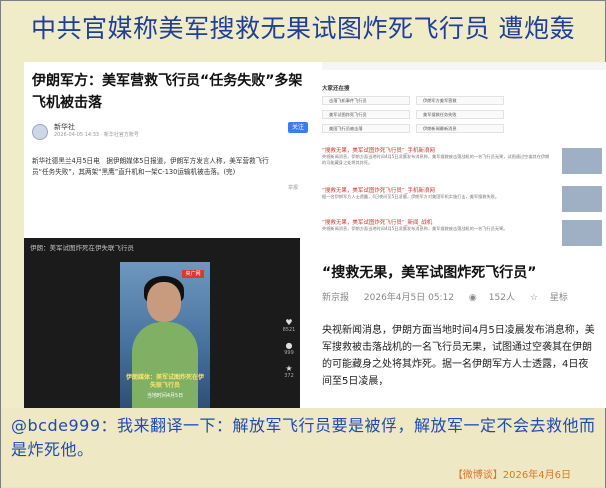 The height and width of the screenshot is (488, 606). What do you see at coordinates (472, 298) in the screenshot?
I see `views-icon: ◉` at bounding box center [472, 298].